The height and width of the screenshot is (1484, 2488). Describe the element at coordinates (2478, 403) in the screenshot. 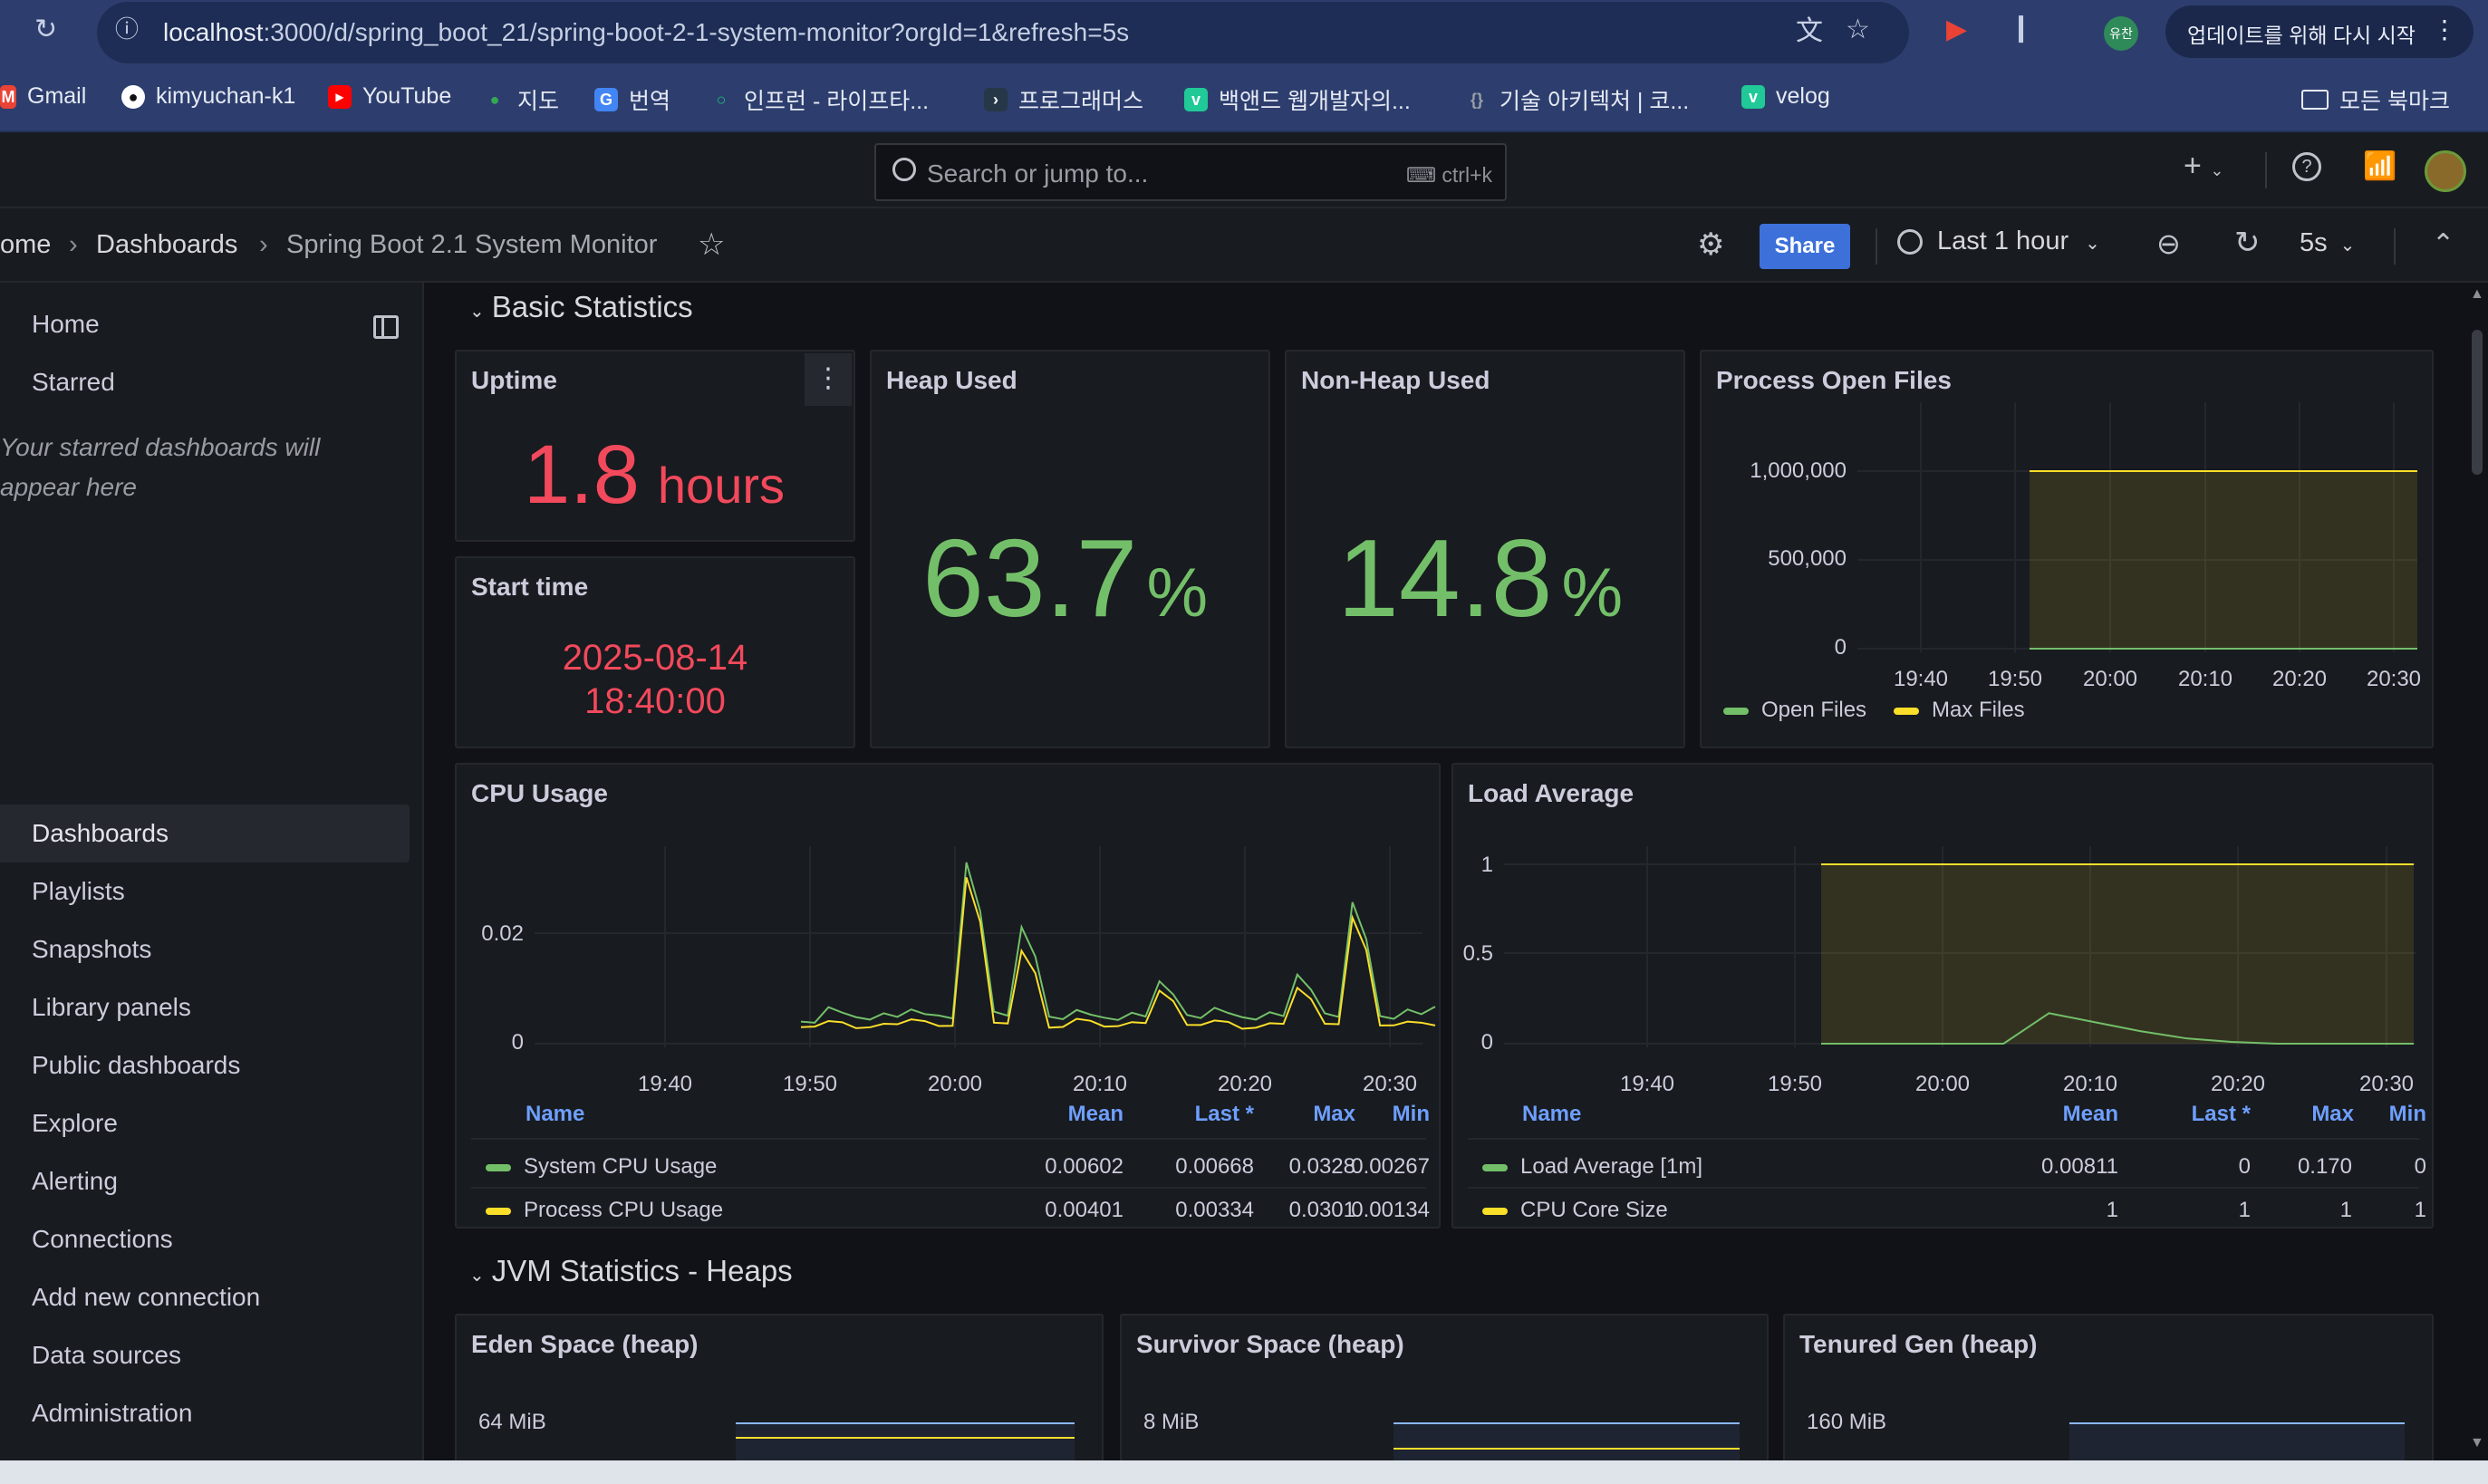

I see `scrollbar-thumb` at that location.